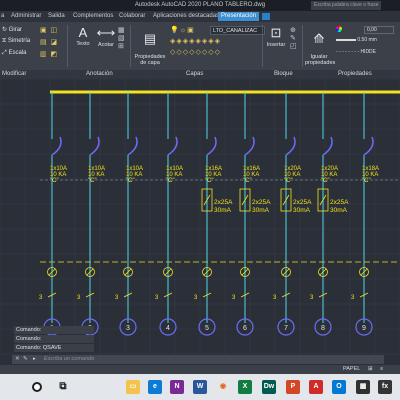  What do you see at coordinates (16, 41) in the screenshot?
I see `simetria-tool: ⧖ Simetría` at bounding box center [16, 41].